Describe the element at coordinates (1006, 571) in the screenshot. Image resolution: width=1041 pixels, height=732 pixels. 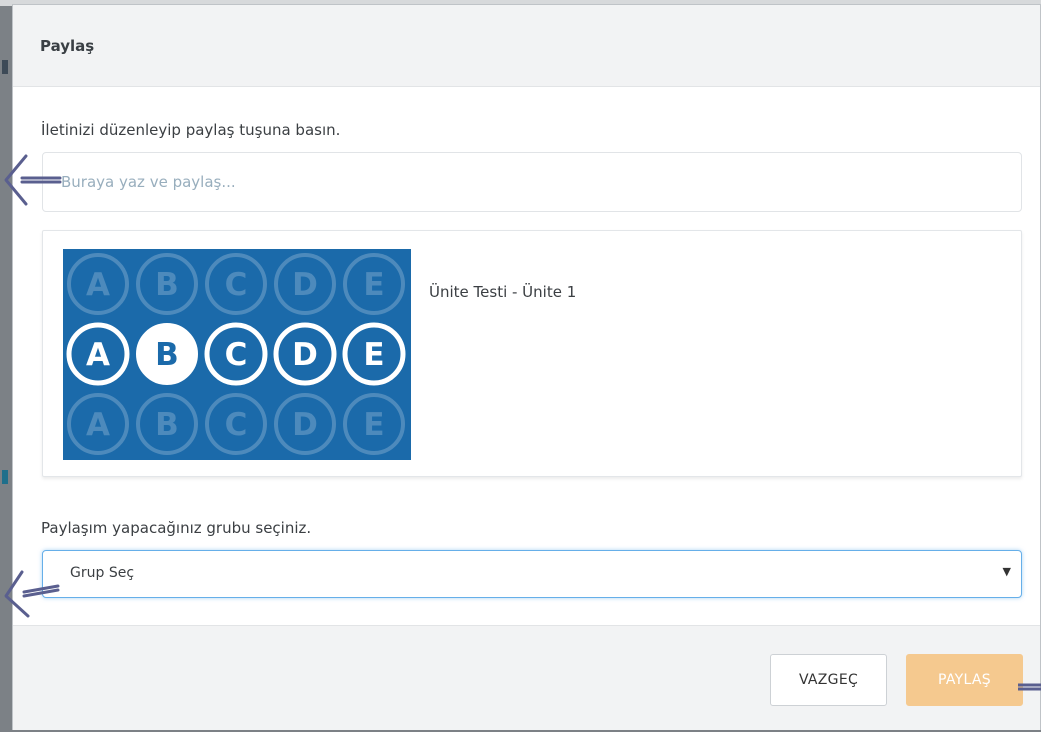
I see `caret-down-icon: ▼` at that location.